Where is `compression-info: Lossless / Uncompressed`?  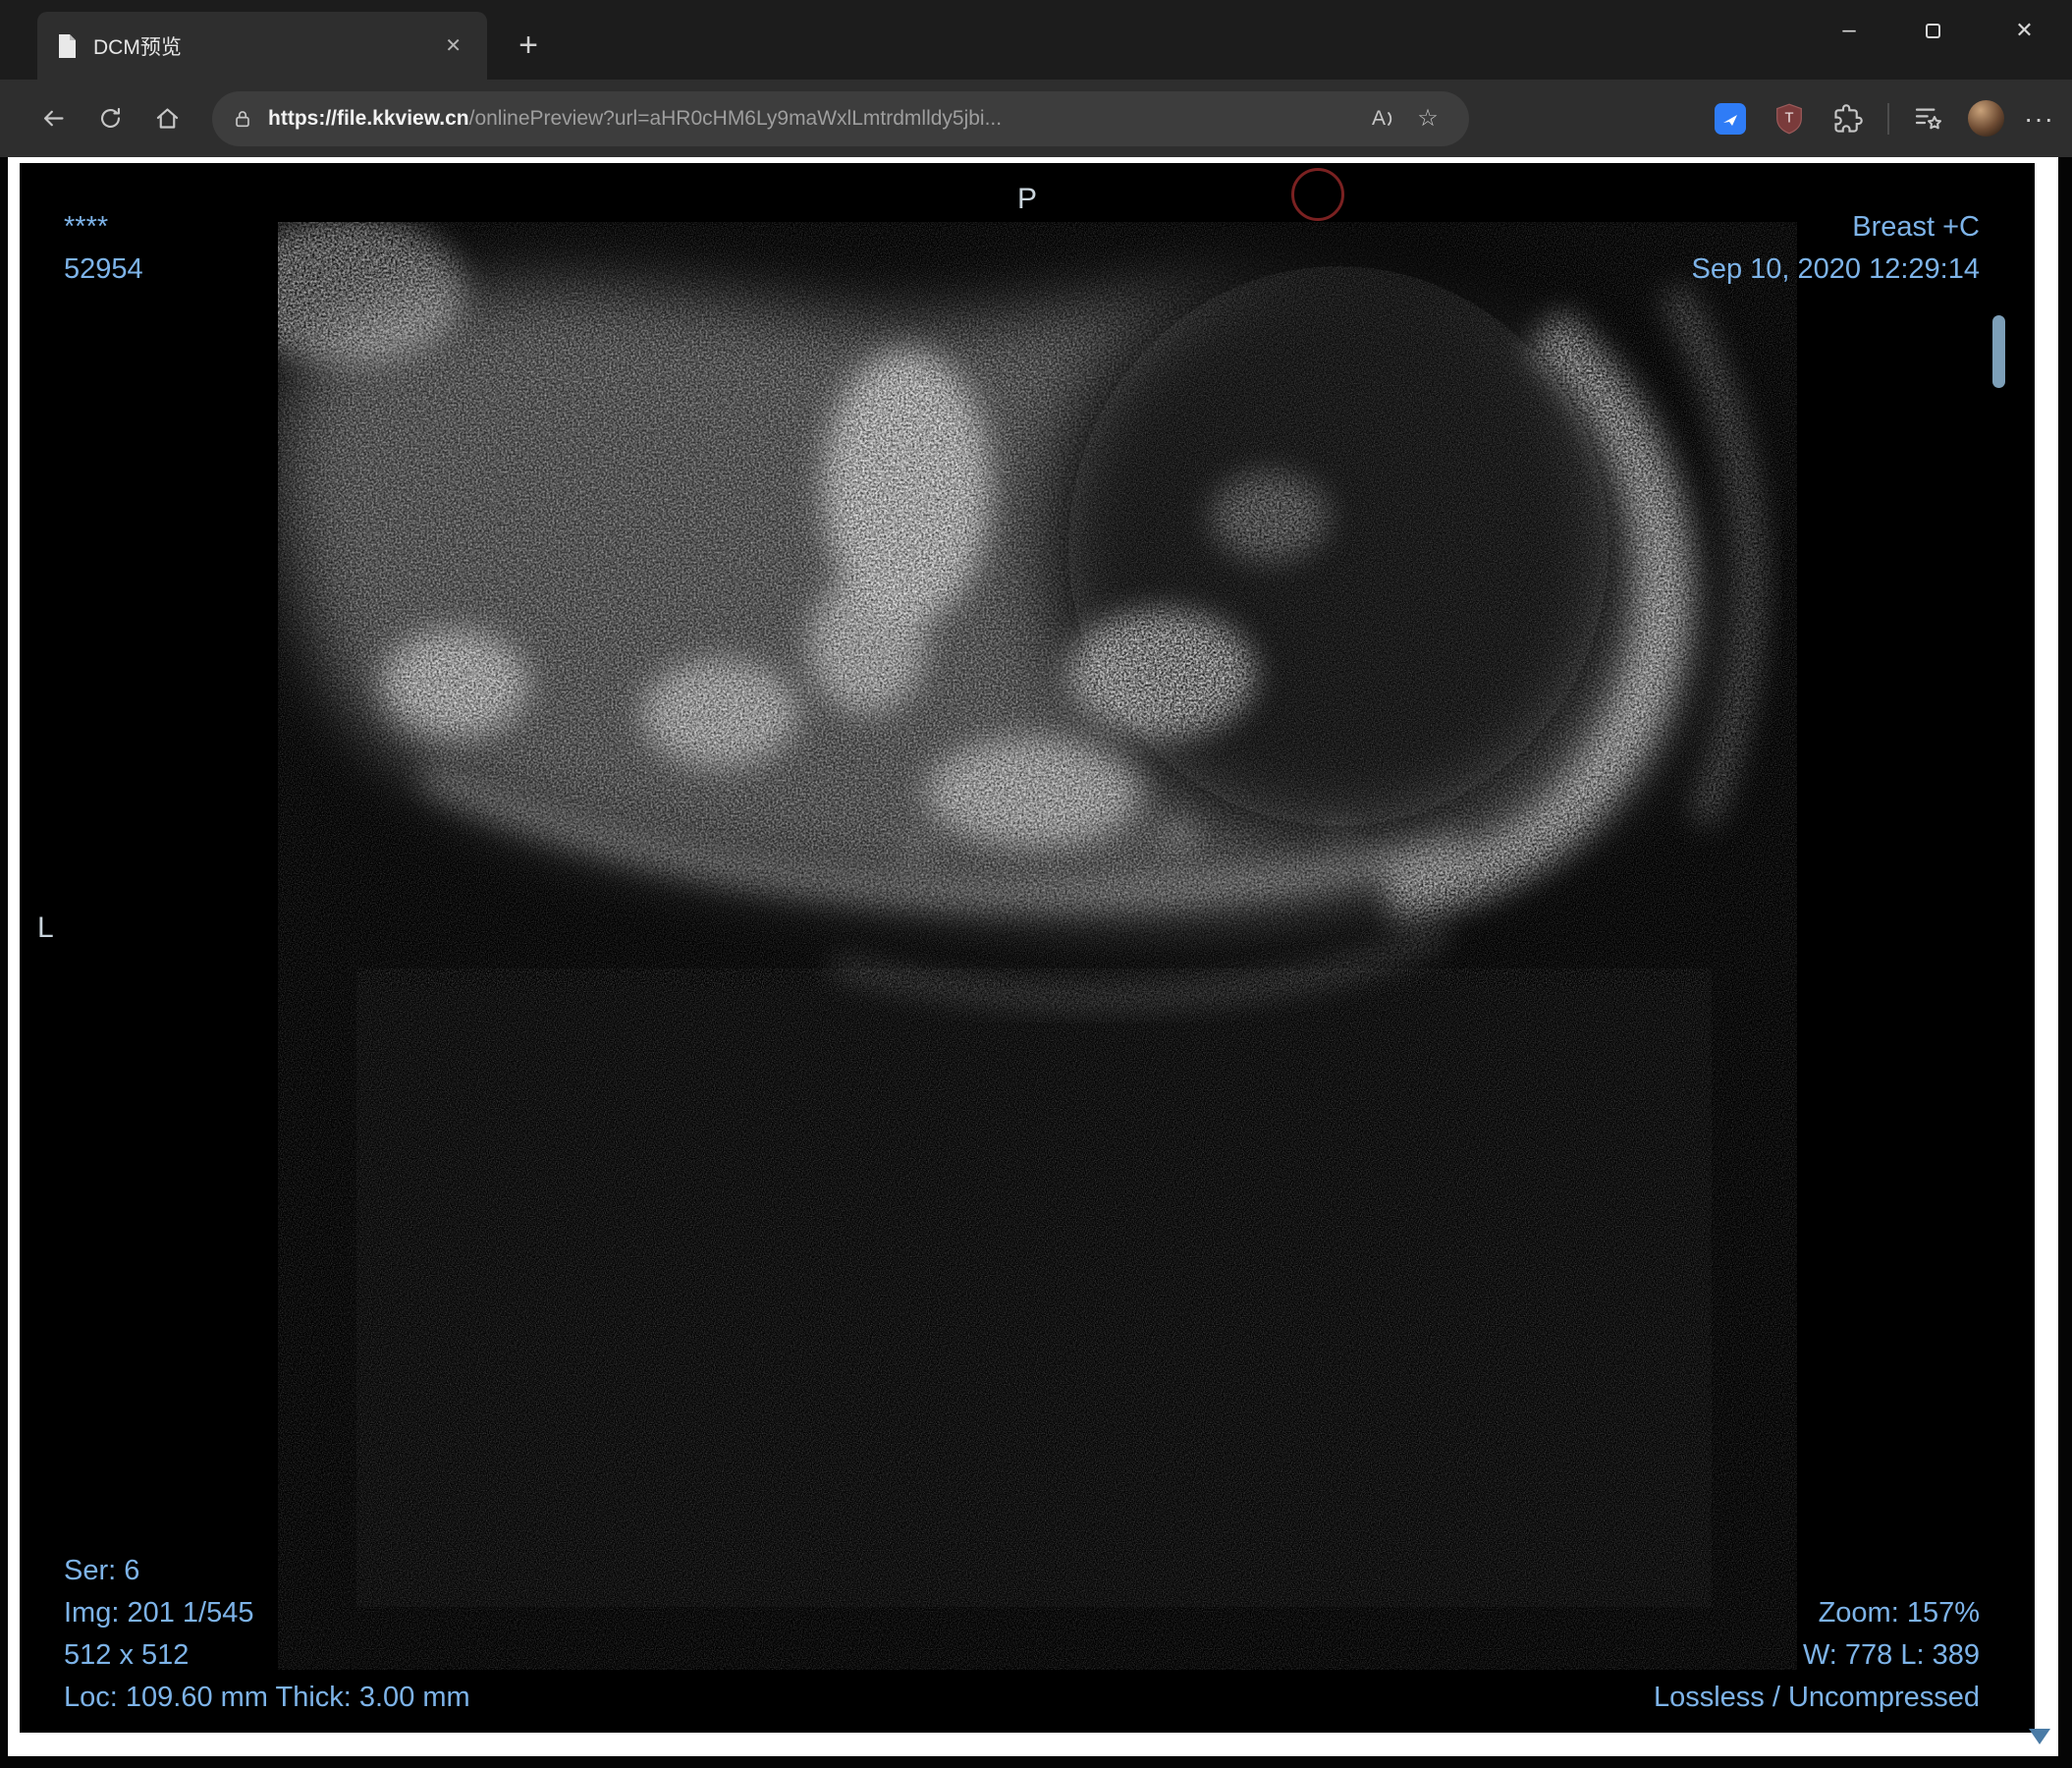
compression-info: Lossless / Uncompressed is located at coordinates (1816, 1697).